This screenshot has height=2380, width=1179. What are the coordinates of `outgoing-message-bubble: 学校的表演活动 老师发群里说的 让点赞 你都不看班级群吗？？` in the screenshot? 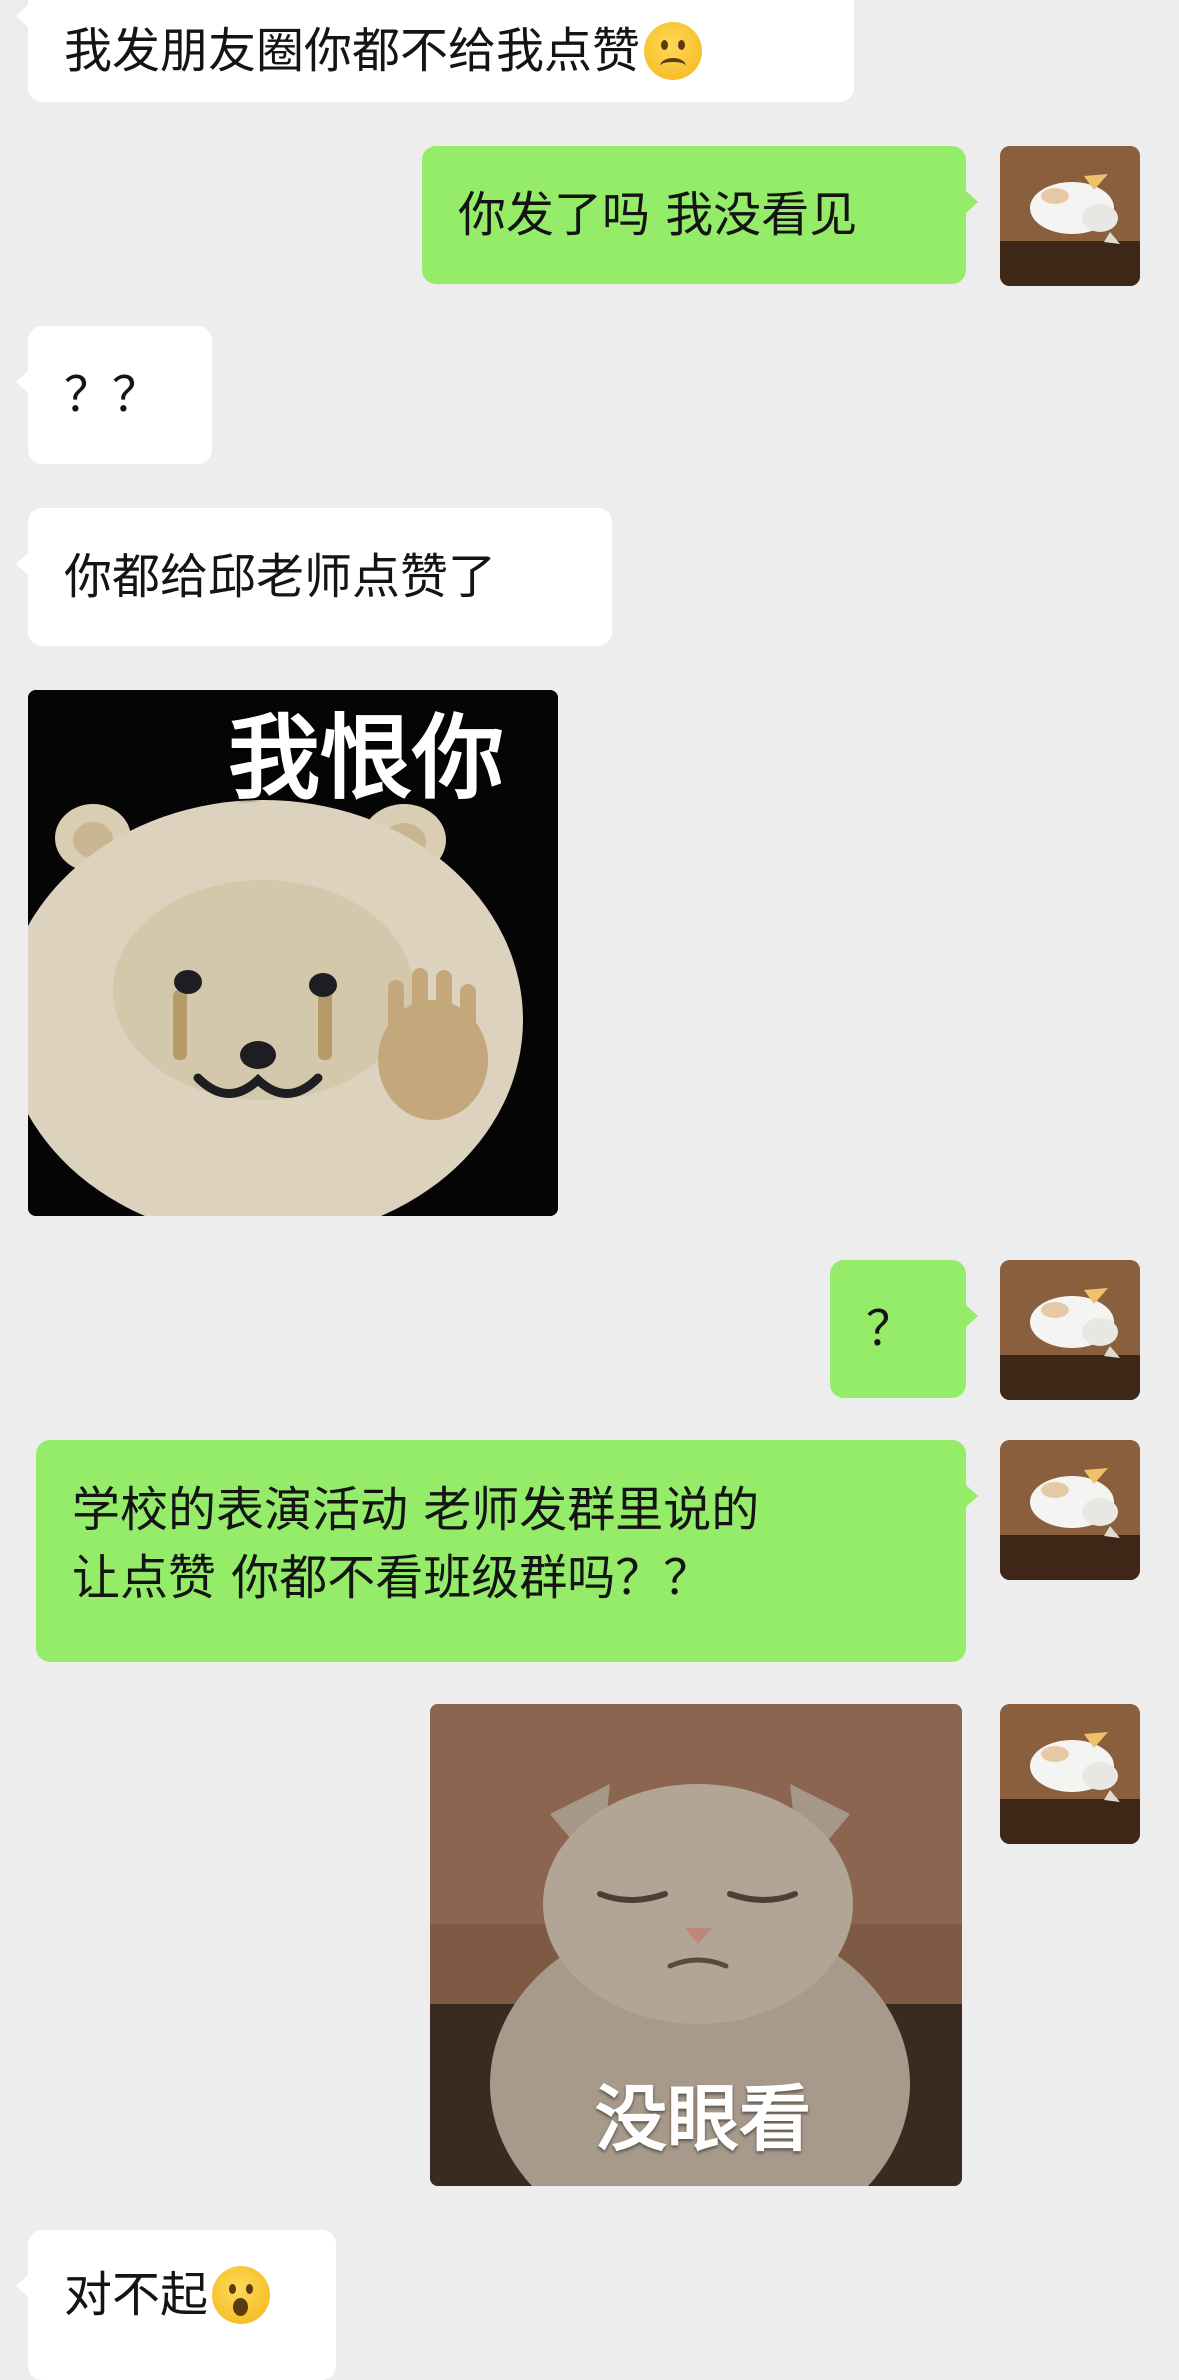 It's located at (507, 1551).